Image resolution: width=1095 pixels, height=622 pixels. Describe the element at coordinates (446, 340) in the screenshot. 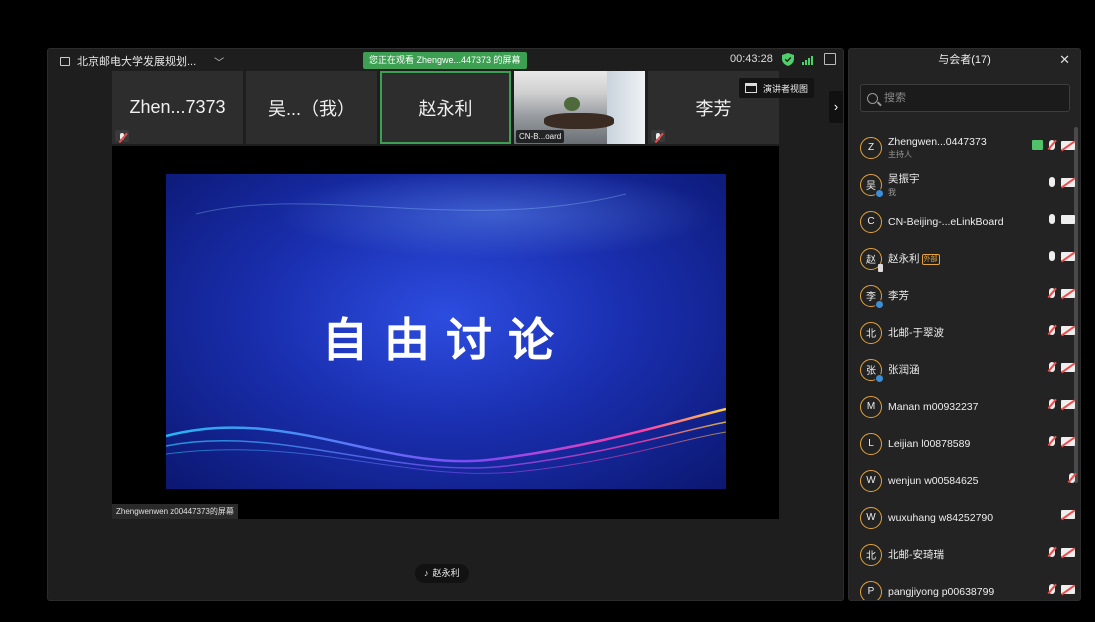

I see `slide-title: 自由讨论` at that location.